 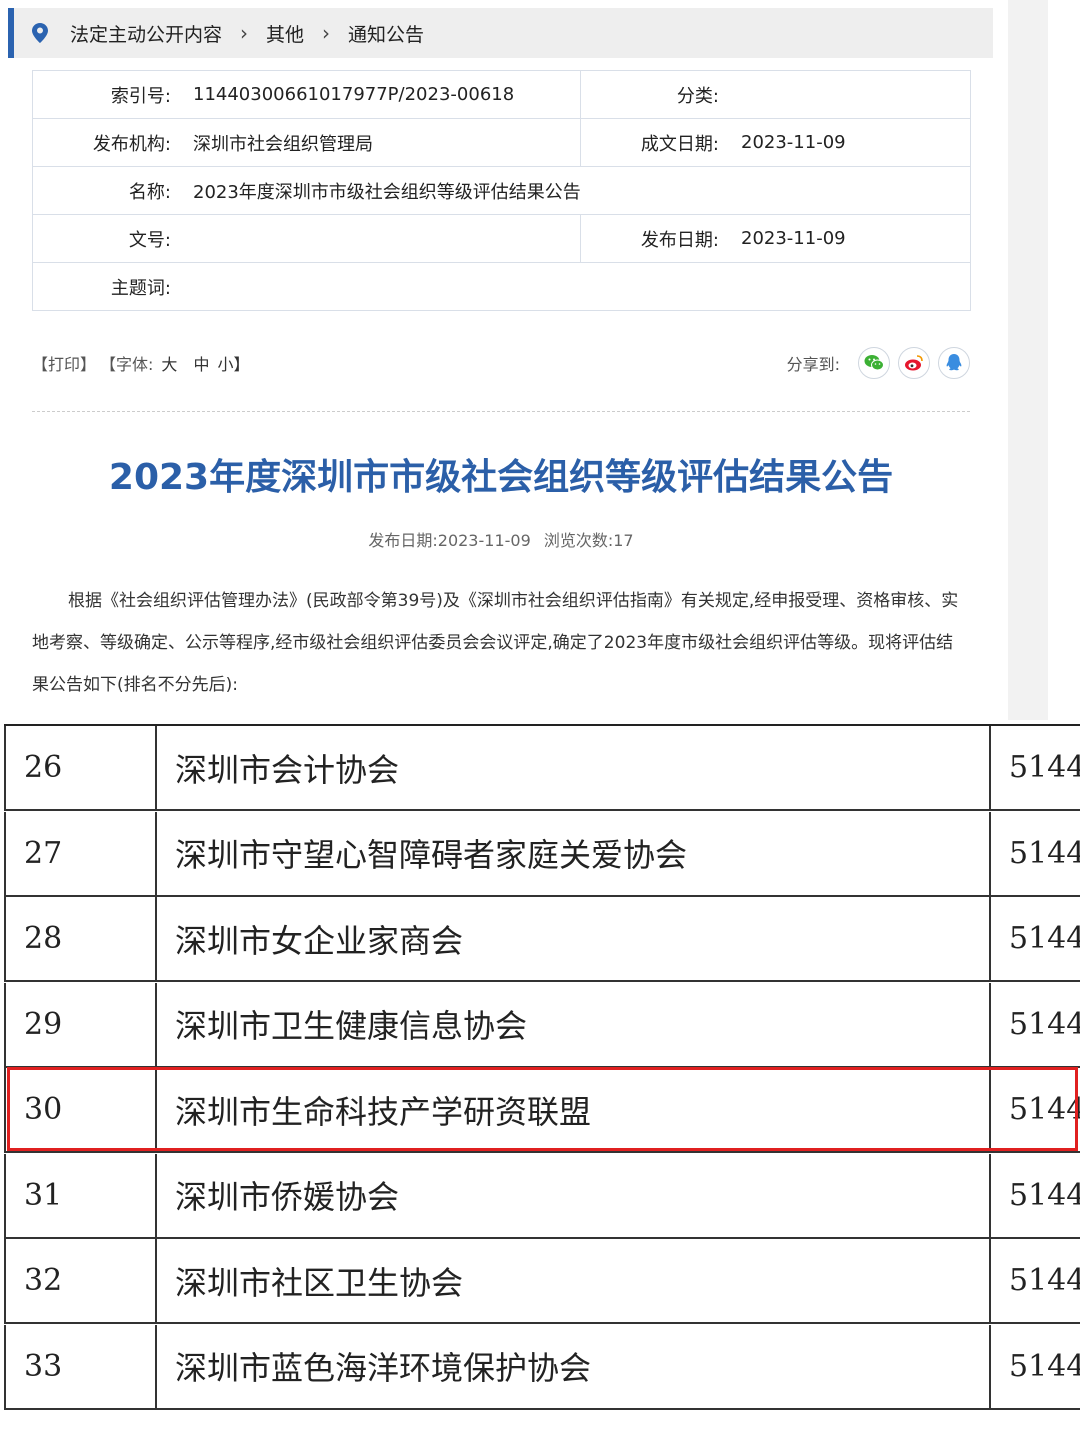 I want to click on created-date-value: 2023-11-09, so click(x=793, y=142).